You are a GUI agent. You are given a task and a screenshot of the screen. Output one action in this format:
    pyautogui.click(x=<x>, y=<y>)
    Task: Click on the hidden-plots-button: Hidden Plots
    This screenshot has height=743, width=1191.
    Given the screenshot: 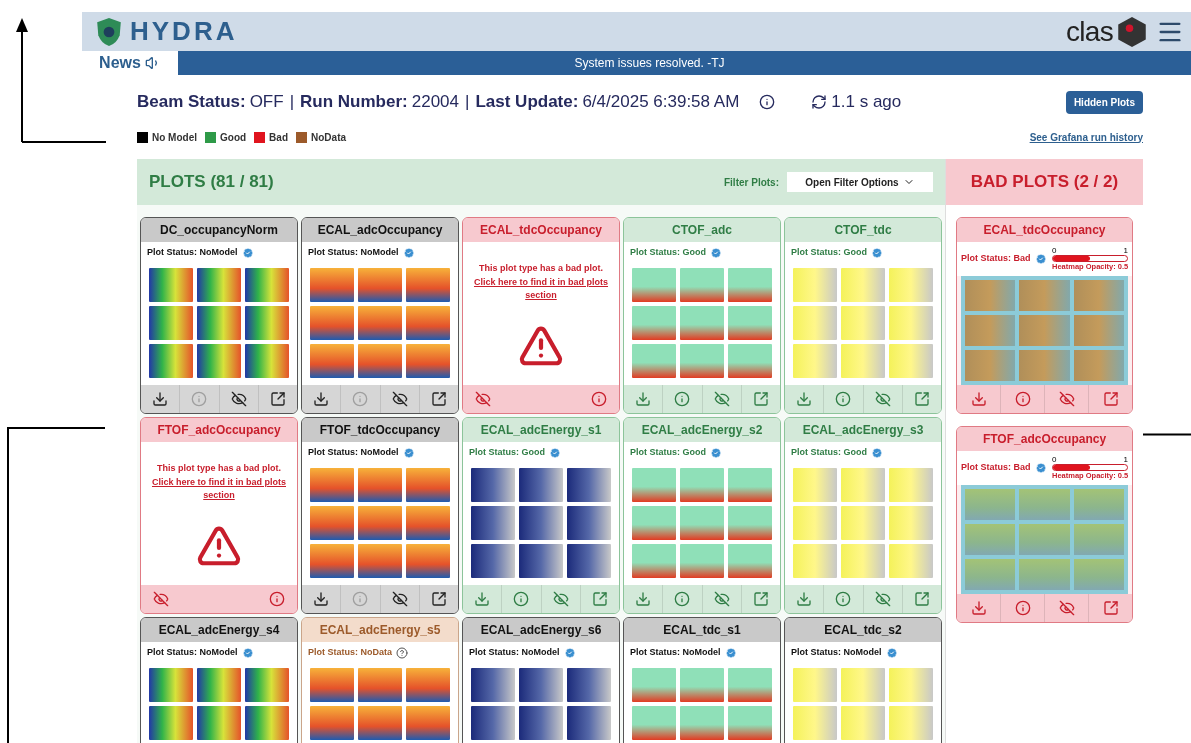 What is the action you would take?
    pyautogui.click(x=1104, y=102)
    